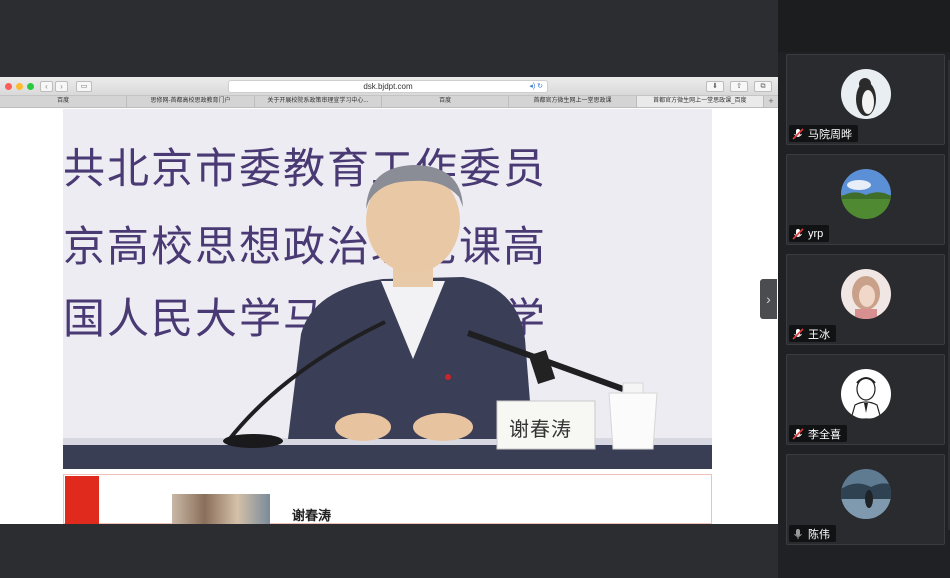  What do you see at coordinates (771, 101) in the screenshot?
I see `new-tab-button: +` at bounding box center [771, 101].